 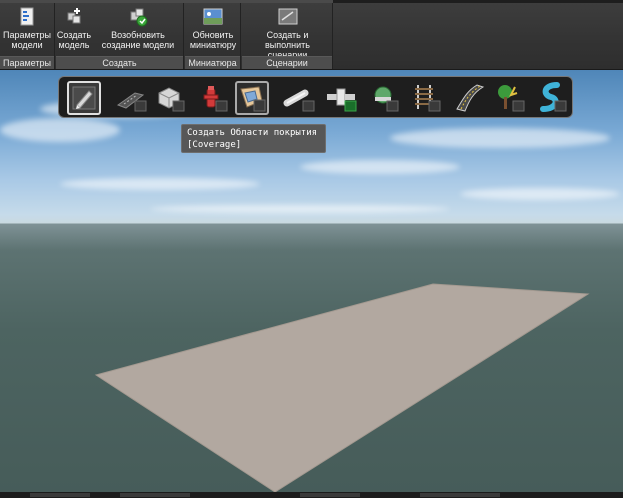 I want to click on pressure-network-icon, so click(x=386, y=99).